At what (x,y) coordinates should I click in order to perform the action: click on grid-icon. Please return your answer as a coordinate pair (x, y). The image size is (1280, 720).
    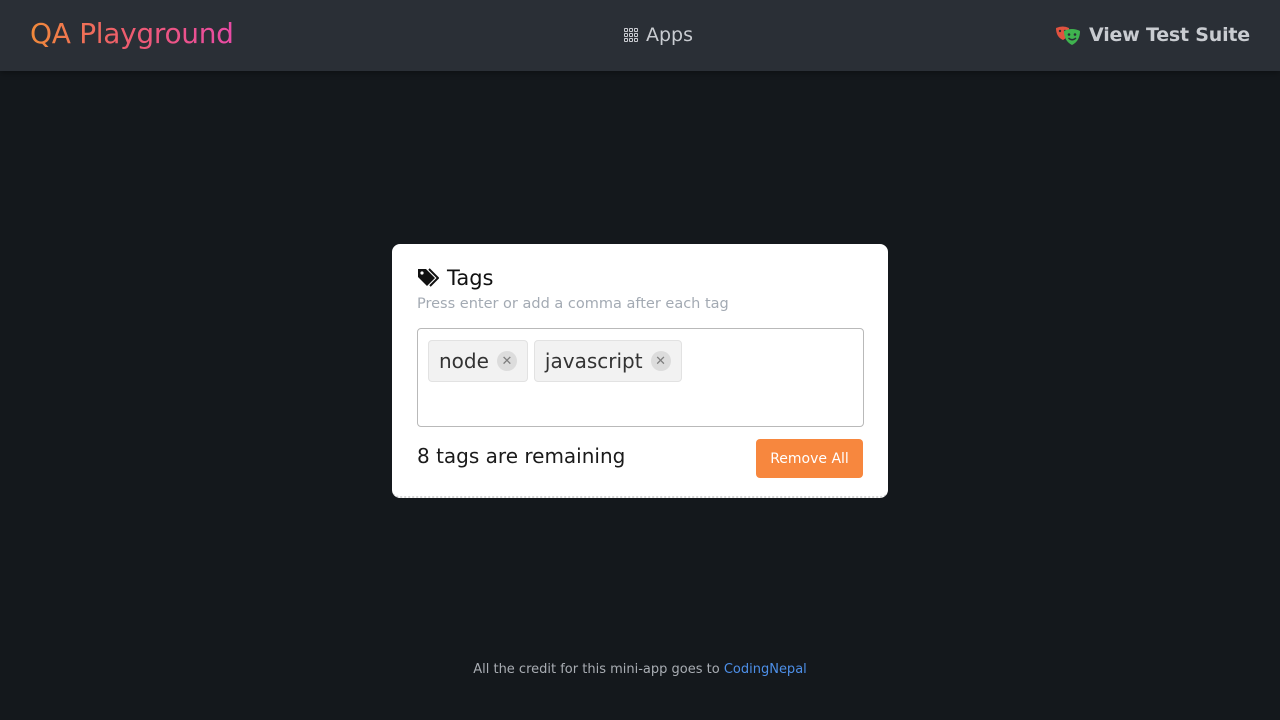
    Looking at the image, I should click on (631, 35).